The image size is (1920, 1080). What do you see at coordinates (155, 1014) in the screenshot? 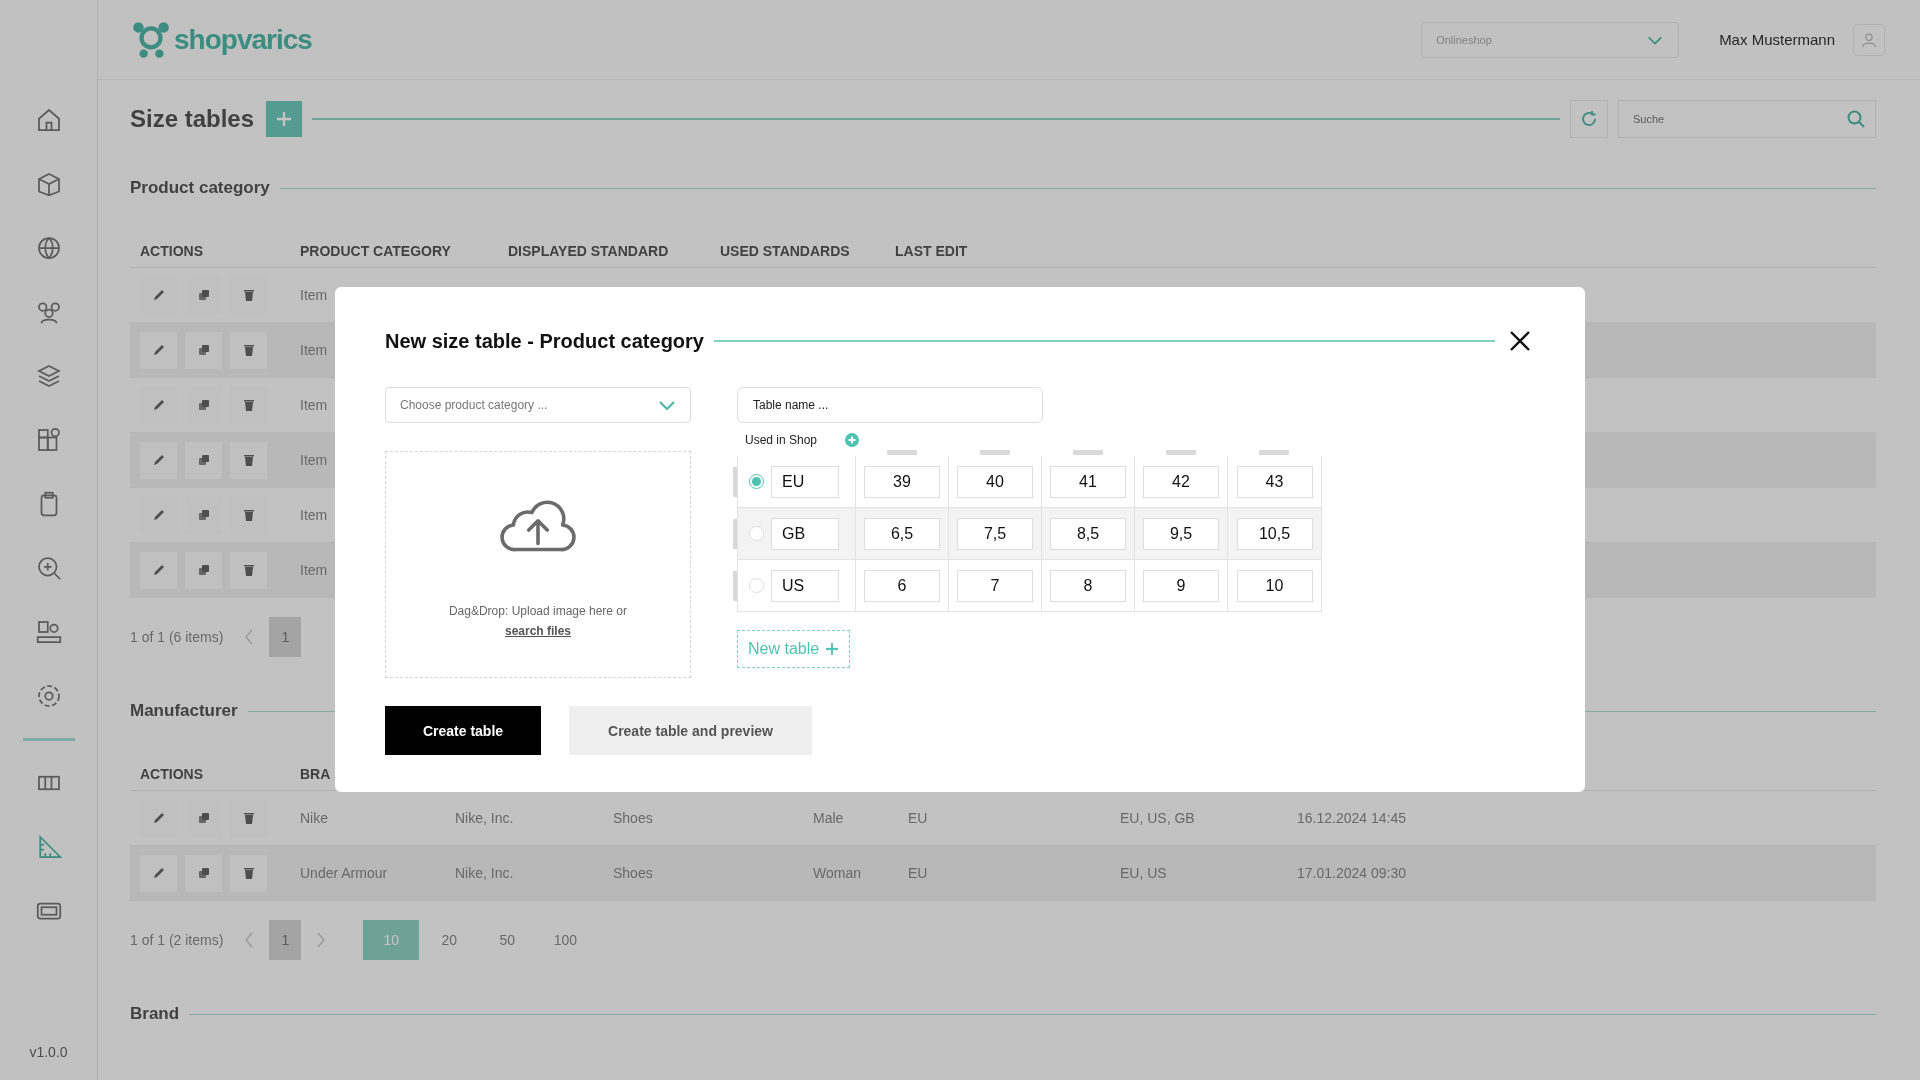
I see `section-title: Brand` at bounding box center [155, 1014].